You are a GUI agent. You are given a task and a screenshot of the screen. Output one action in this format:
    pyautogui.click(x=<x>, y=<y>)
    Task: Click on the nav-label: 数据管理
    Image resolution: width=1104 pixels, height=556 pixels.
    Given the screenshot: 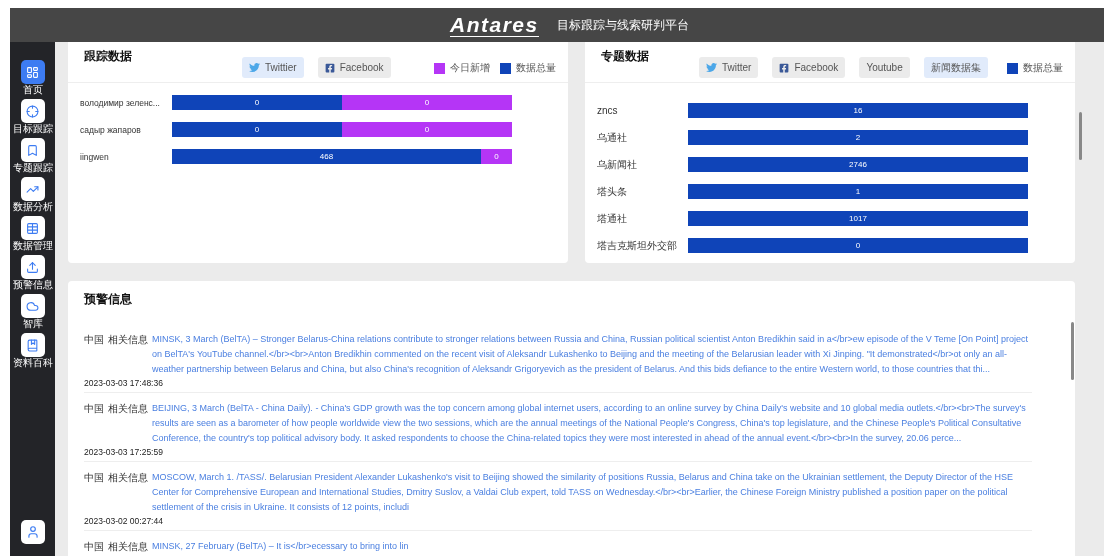 What is the action you would take?
    pyautogui.click(x=32, y=246)
    